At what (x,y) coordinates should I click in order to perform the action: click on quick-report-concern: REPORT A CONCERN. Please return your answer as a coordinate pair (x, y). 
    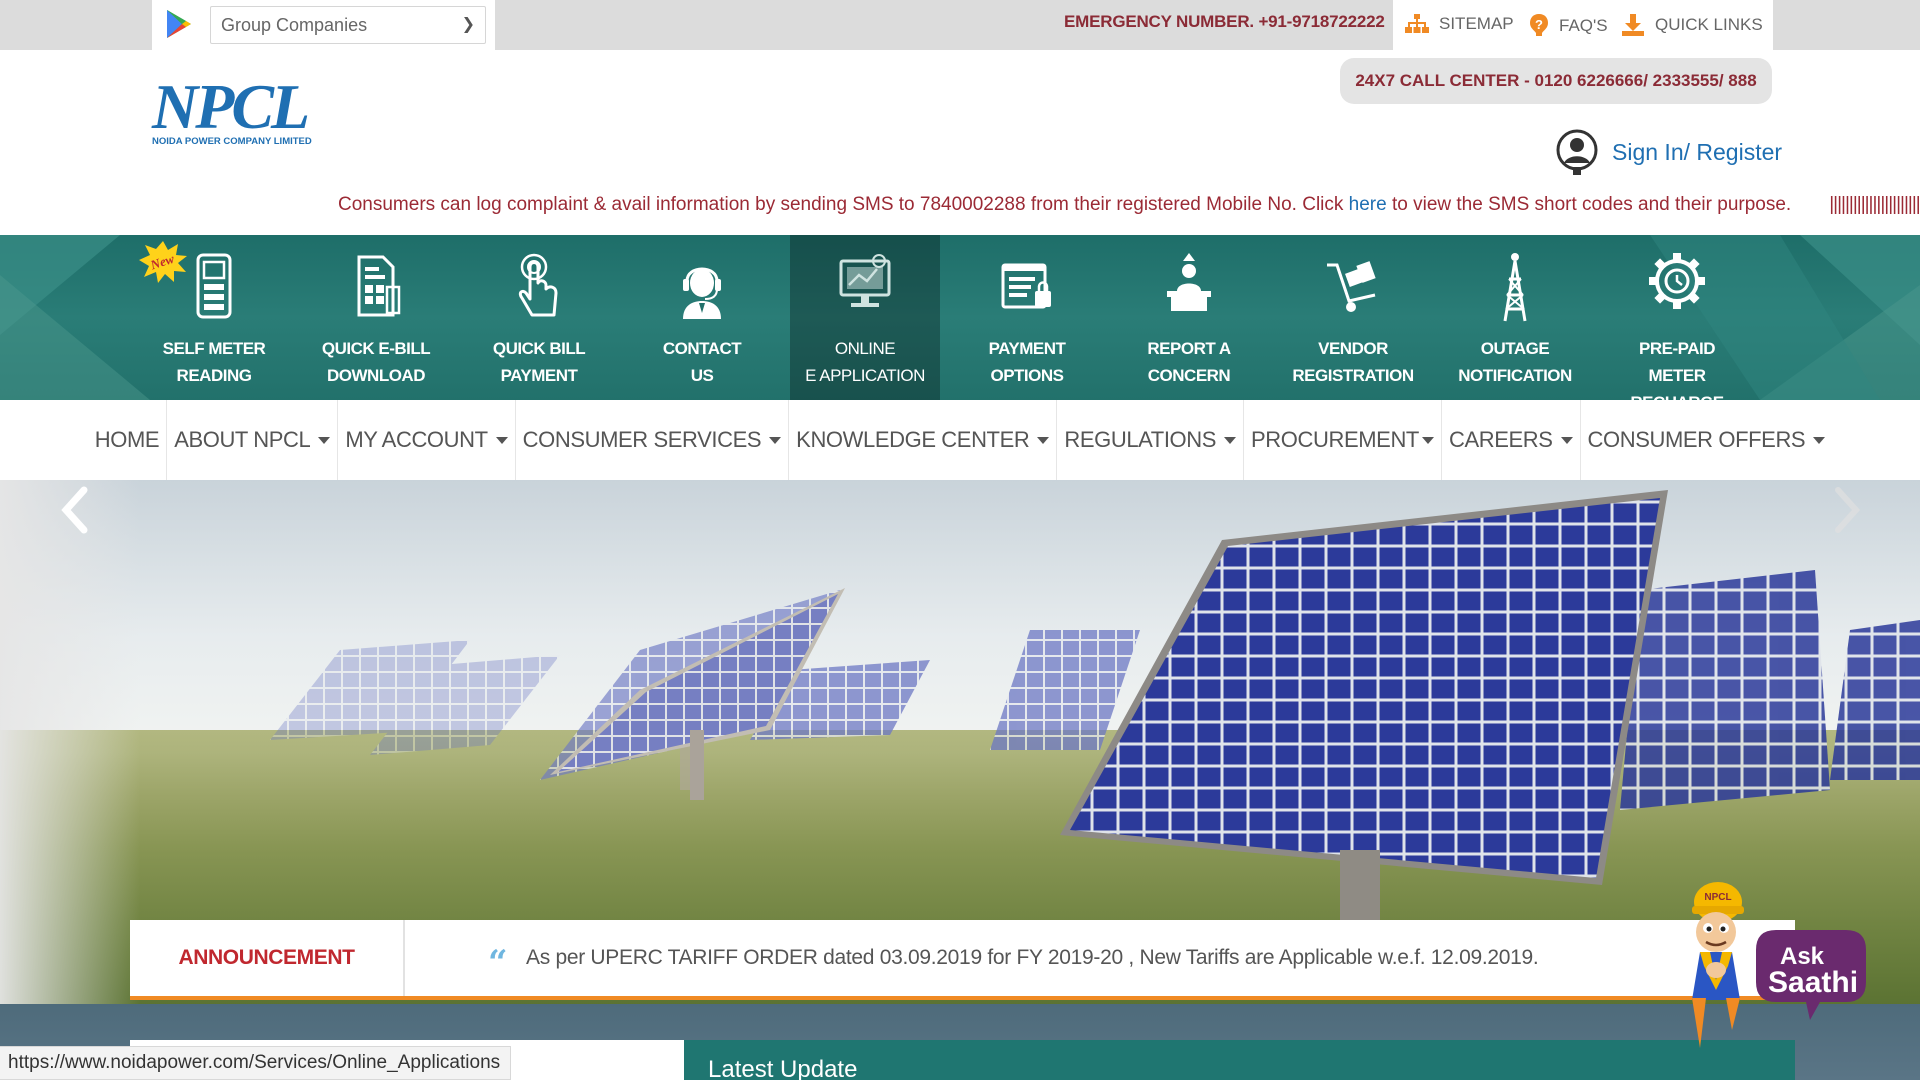
    Looking at the image, I should click on (1189, 317).